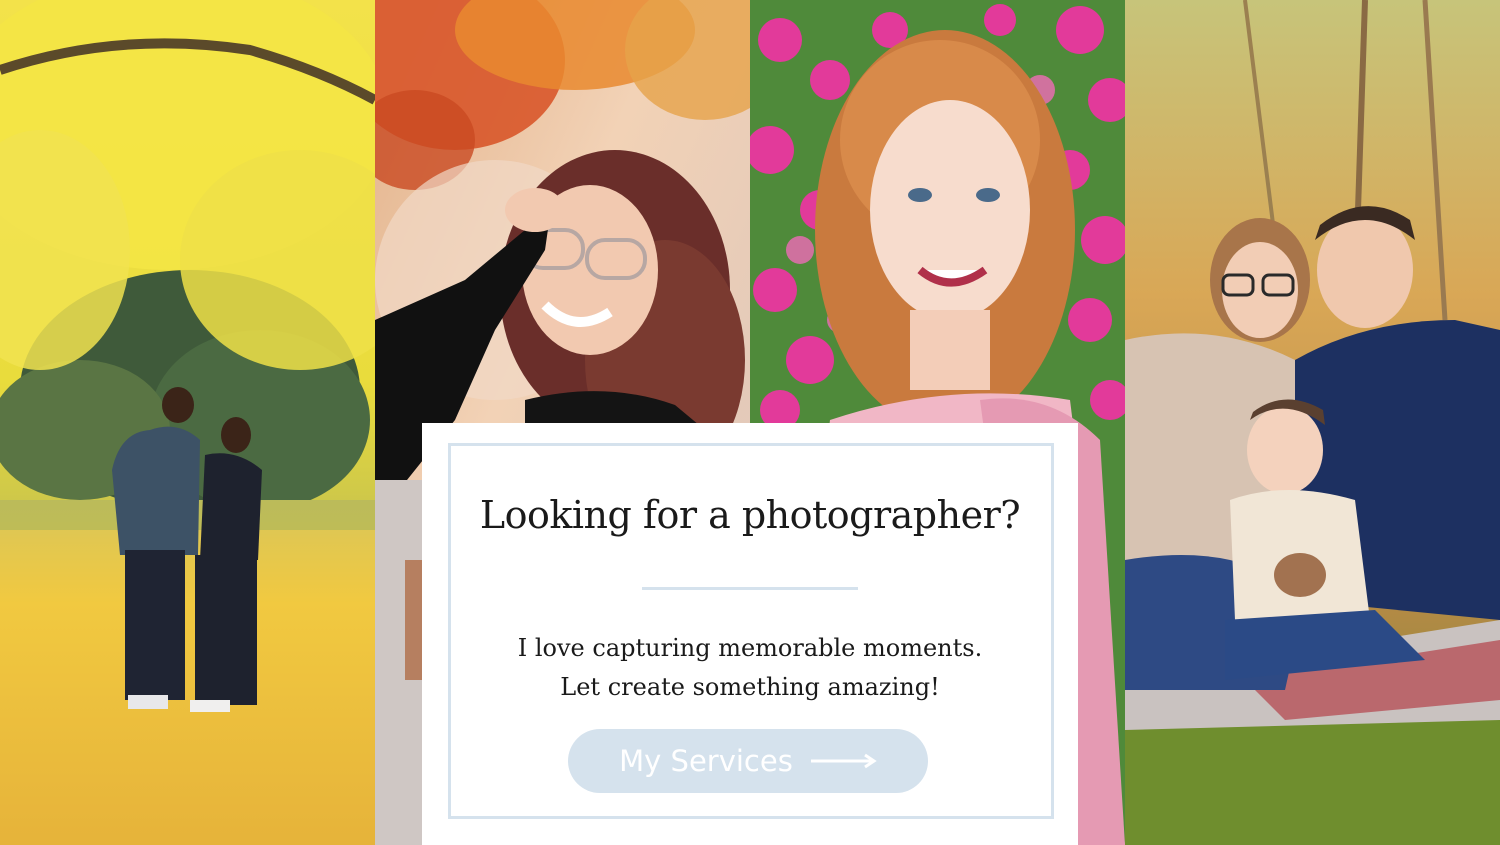 The height and width of the screenshot is (845, 1500). I want to click on arrow-right-icon, so click(843, 761).